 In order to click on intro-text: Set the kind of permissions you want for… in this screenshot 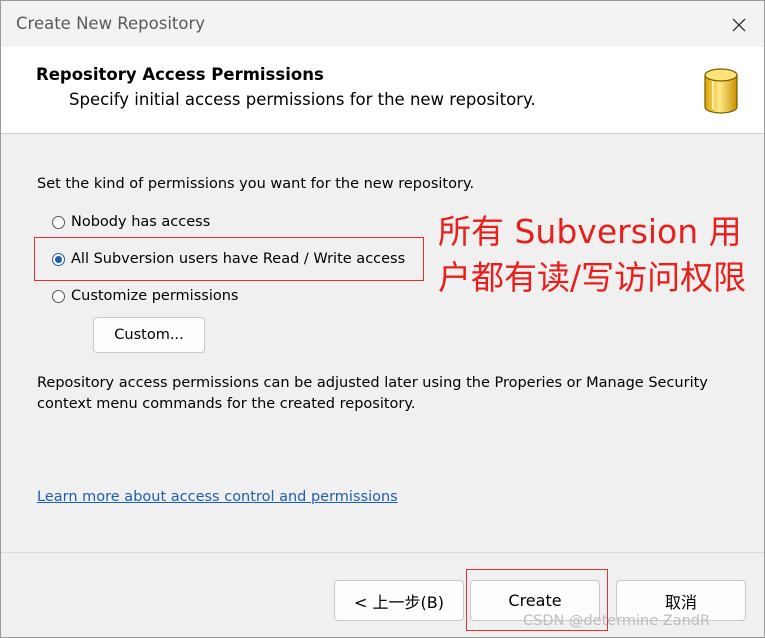, I will do `click(256, 184)`.